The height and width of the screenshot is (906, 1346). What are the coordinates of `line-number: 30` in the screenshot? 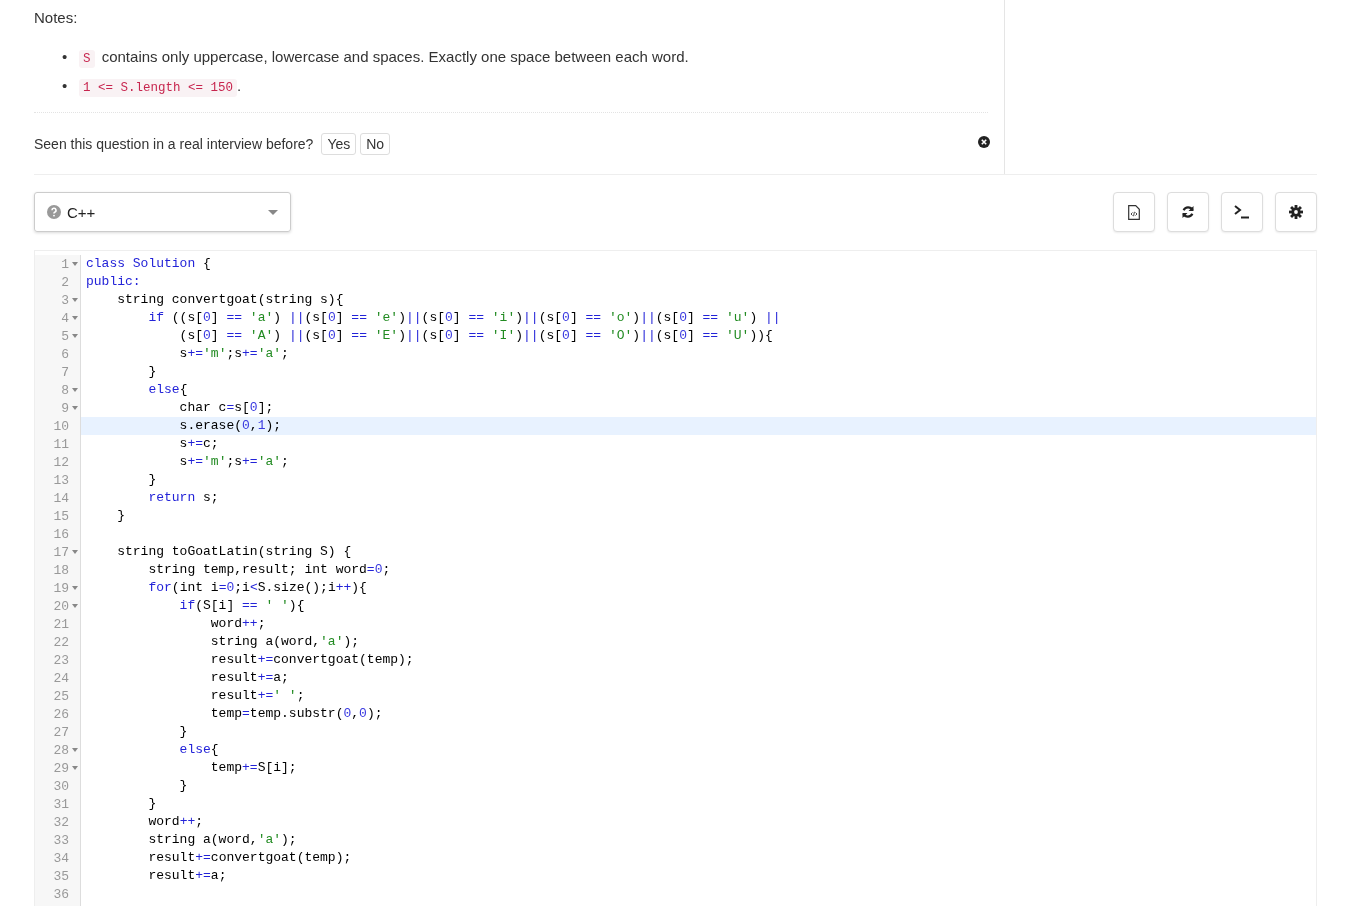 It's located at (61, 786).